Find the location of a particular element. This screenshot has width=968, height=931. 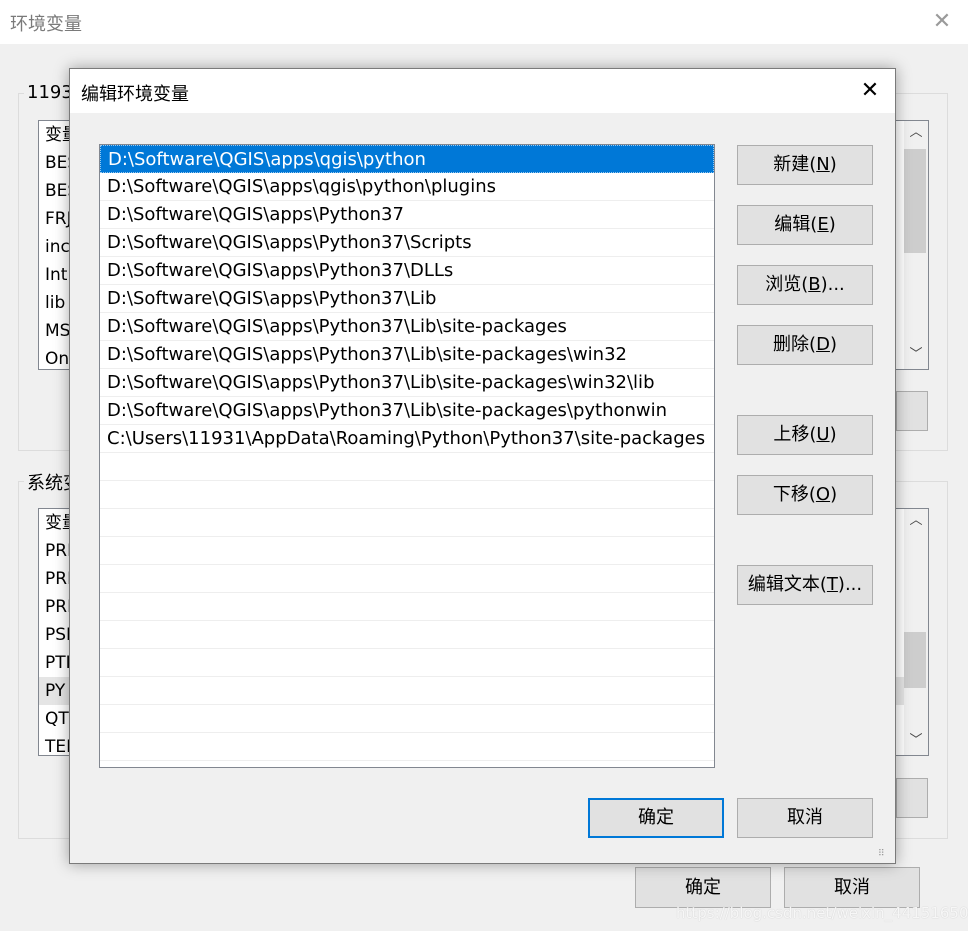

accelerator-key: D is located at coordinates (823, 344).